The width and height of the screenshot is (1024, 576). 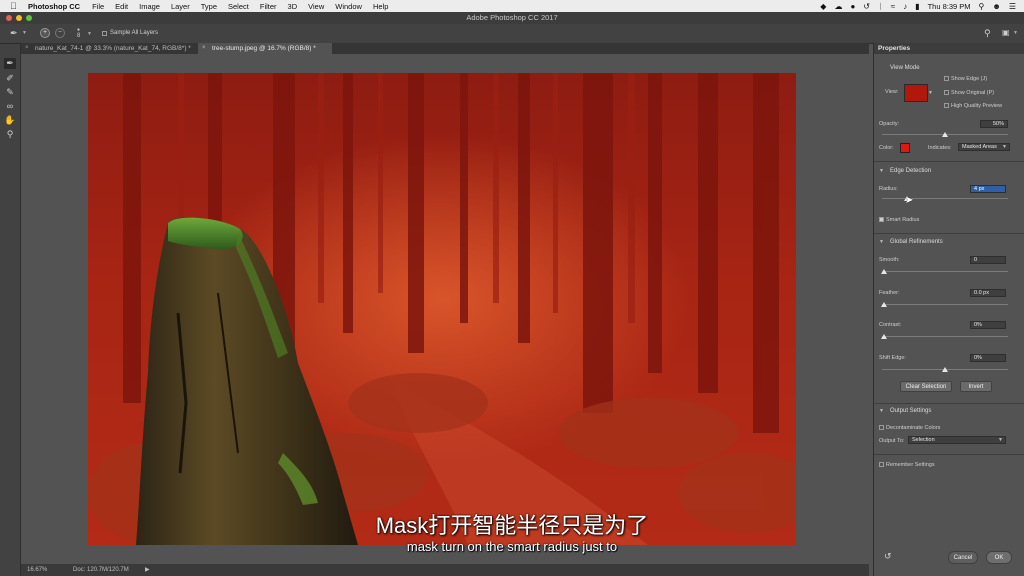 I want to click on overlay-color-swatch, so click(x=905, y=148).